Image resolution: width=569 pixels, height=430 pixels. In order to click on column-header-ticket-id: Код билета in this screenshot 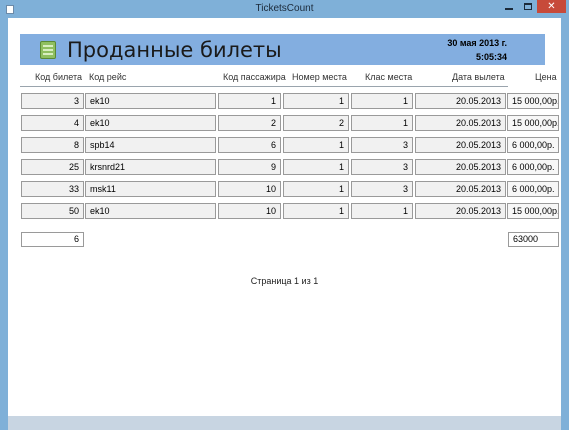, I will do `click(58, 77)`.